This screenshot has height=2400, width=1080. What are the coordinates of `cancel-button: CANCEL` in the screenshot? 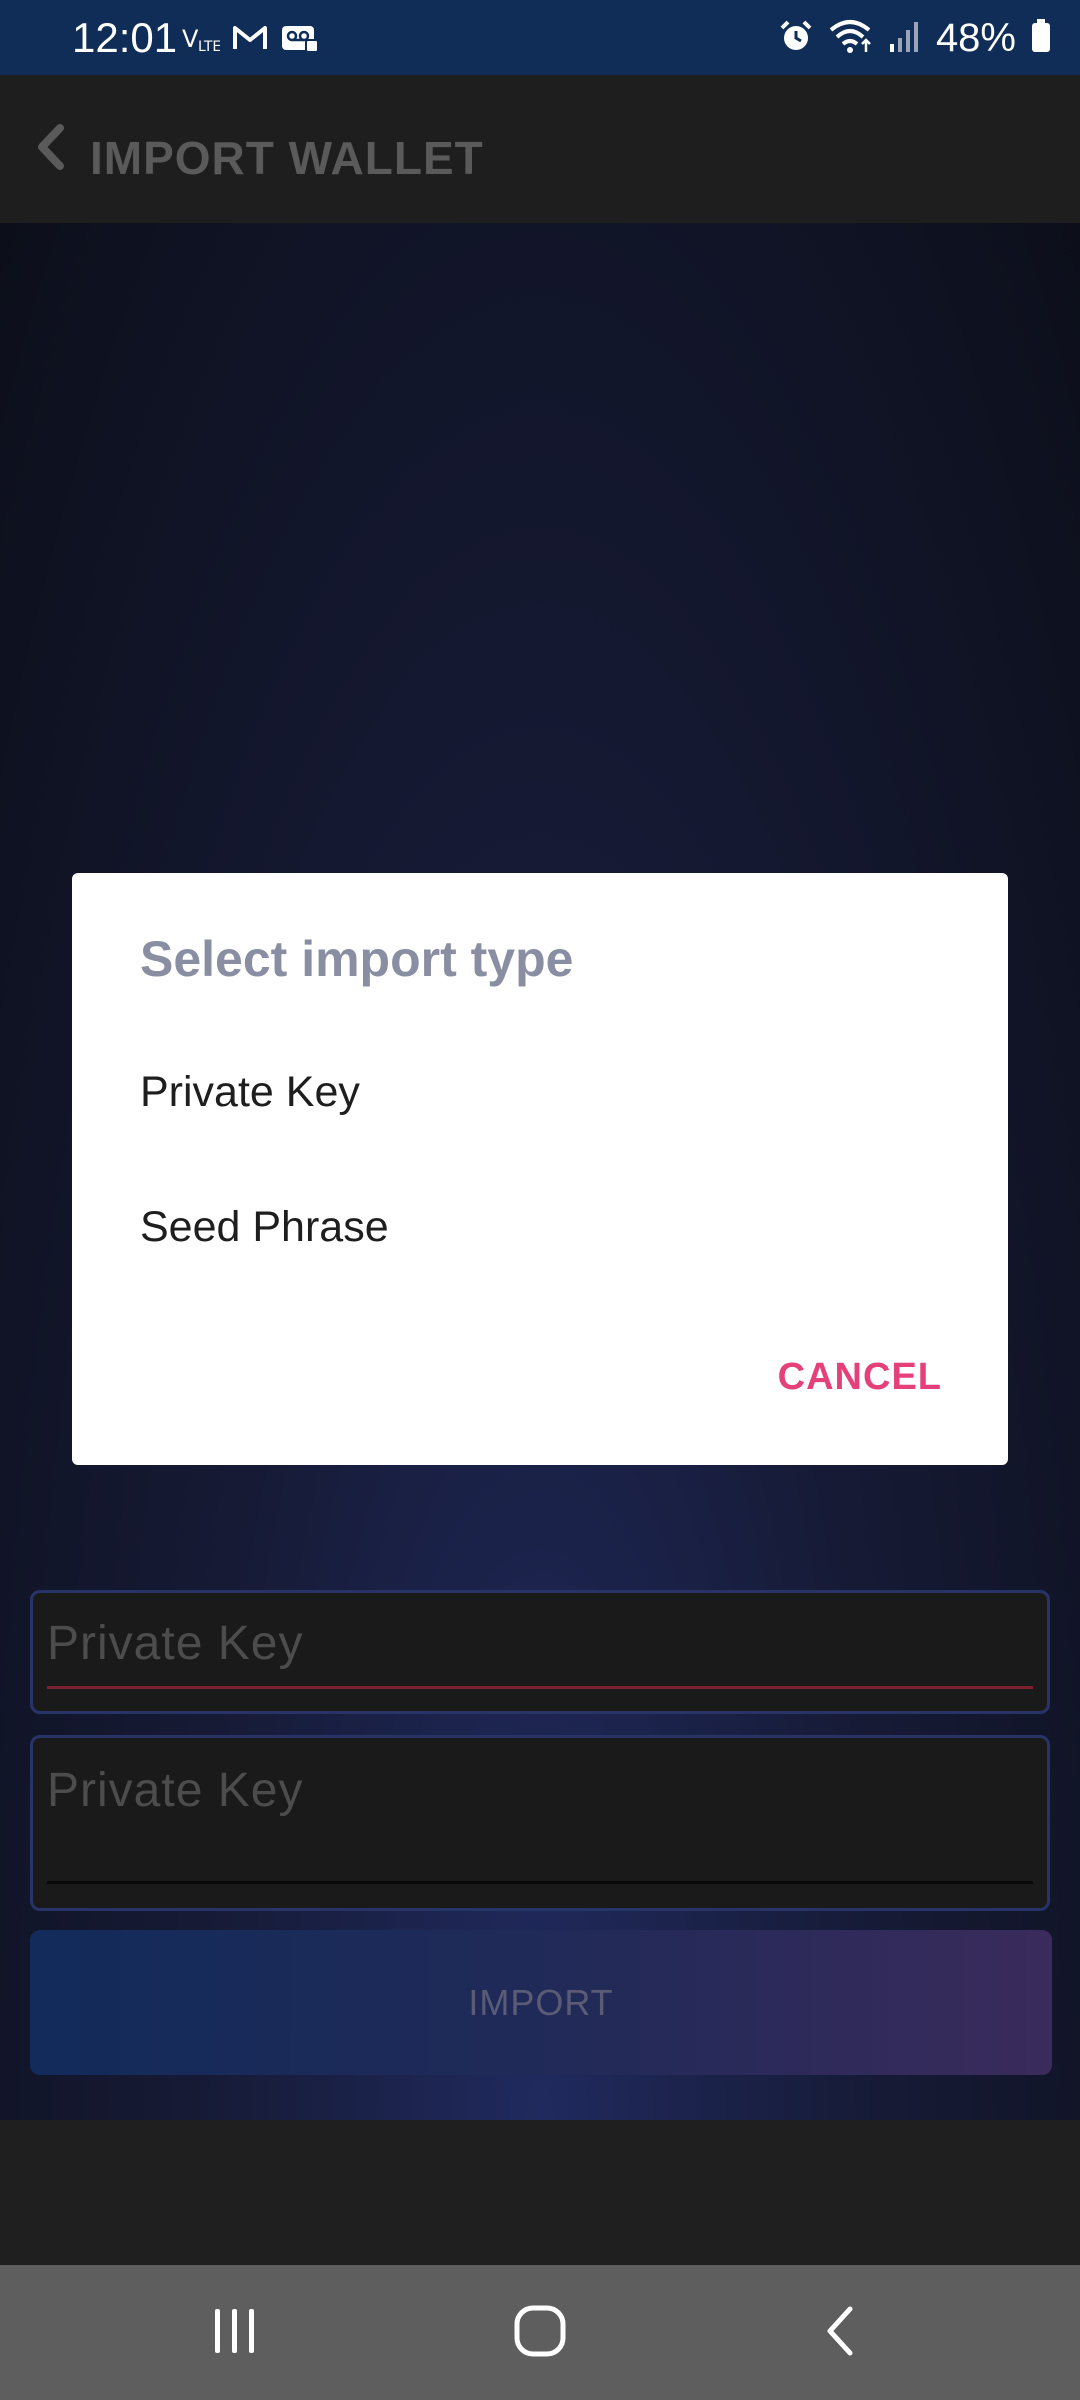 It's located at (860, 1377).